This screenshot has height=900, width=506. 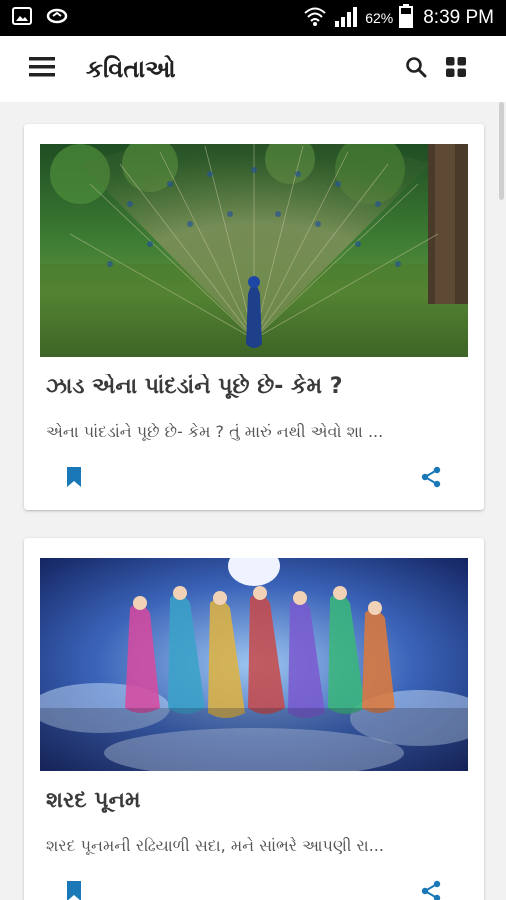 What do you see at coordinates (253, 18) in the screenshot?
I see `status-bar: 62% 8:39 PM` at bounding box center [253, 18].